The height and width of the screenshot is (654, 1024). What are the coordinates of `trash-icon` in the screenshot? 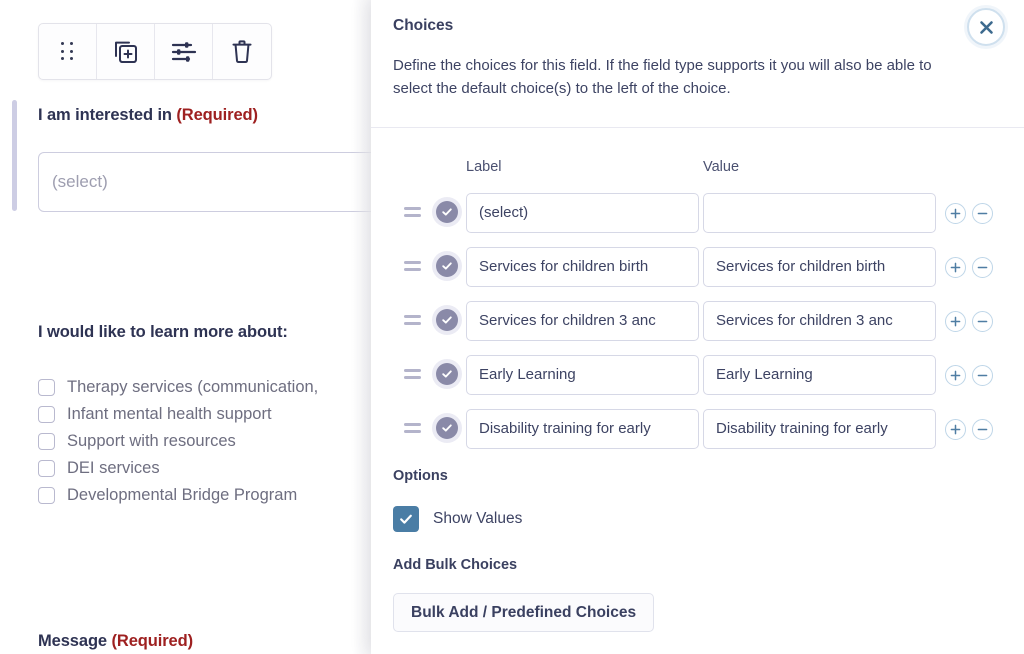 It's located at (242, 51).